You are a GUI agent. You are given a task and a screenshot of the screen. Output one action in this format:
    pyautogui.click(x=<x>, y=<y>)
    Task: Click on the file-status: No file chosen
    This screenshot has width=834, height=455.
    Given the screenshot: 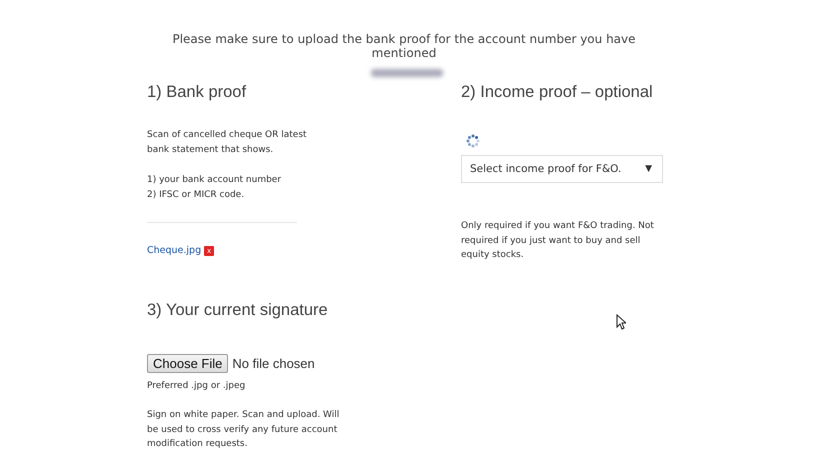 What is the action you would take?
    pyautogui.click(x=273, y=363)
    